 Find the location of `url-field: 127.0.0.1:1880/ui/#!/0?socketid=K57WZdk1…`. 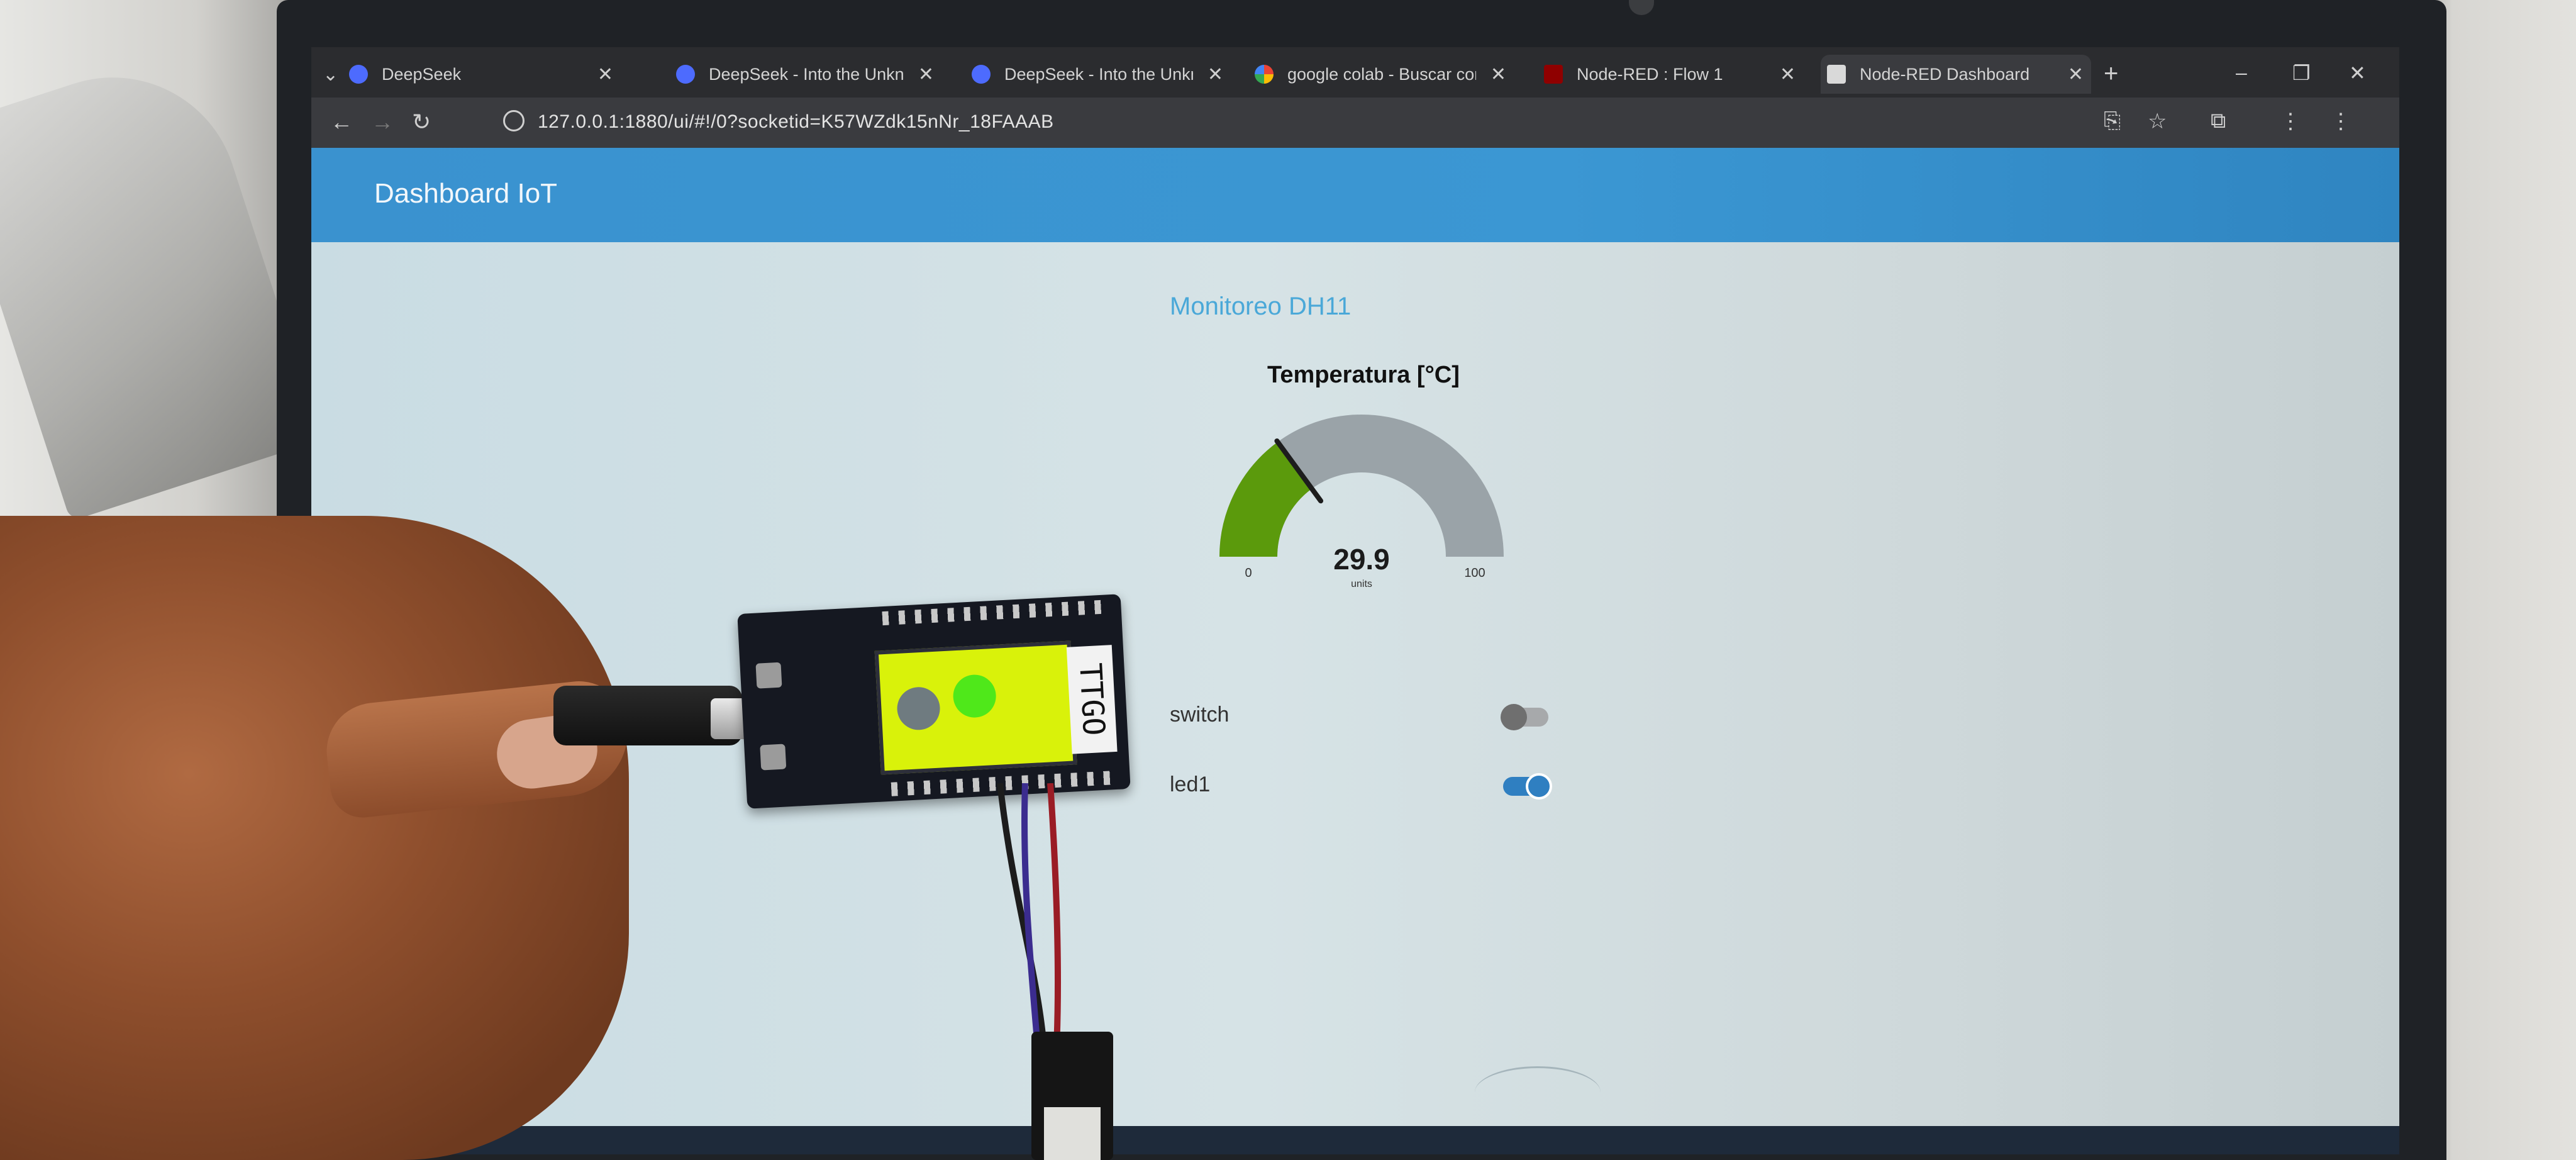

url-field: 127.0.0.1:1880/ui/#!/0?socketid=K57WZdk1… is located at coordinates (796, 122).